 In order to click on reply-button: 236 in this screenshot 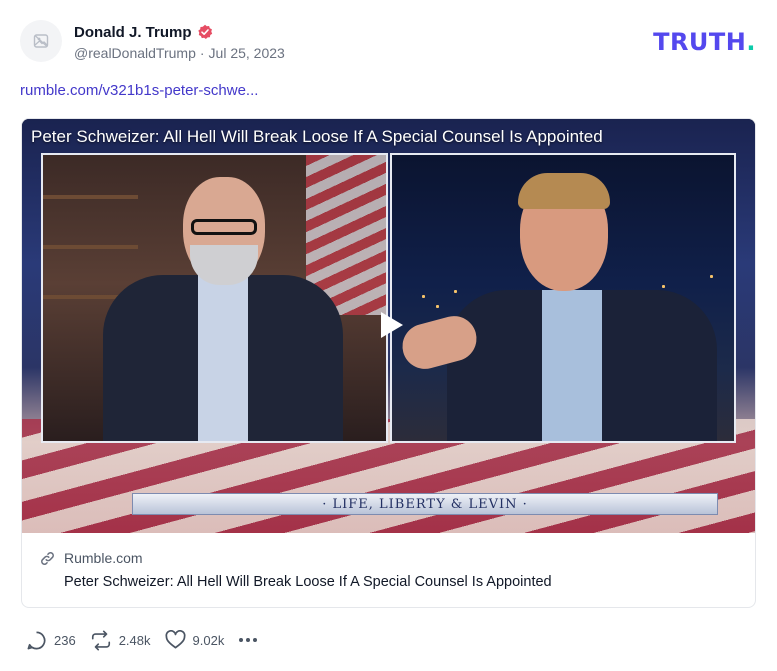, I will do `click(51, 640)`.